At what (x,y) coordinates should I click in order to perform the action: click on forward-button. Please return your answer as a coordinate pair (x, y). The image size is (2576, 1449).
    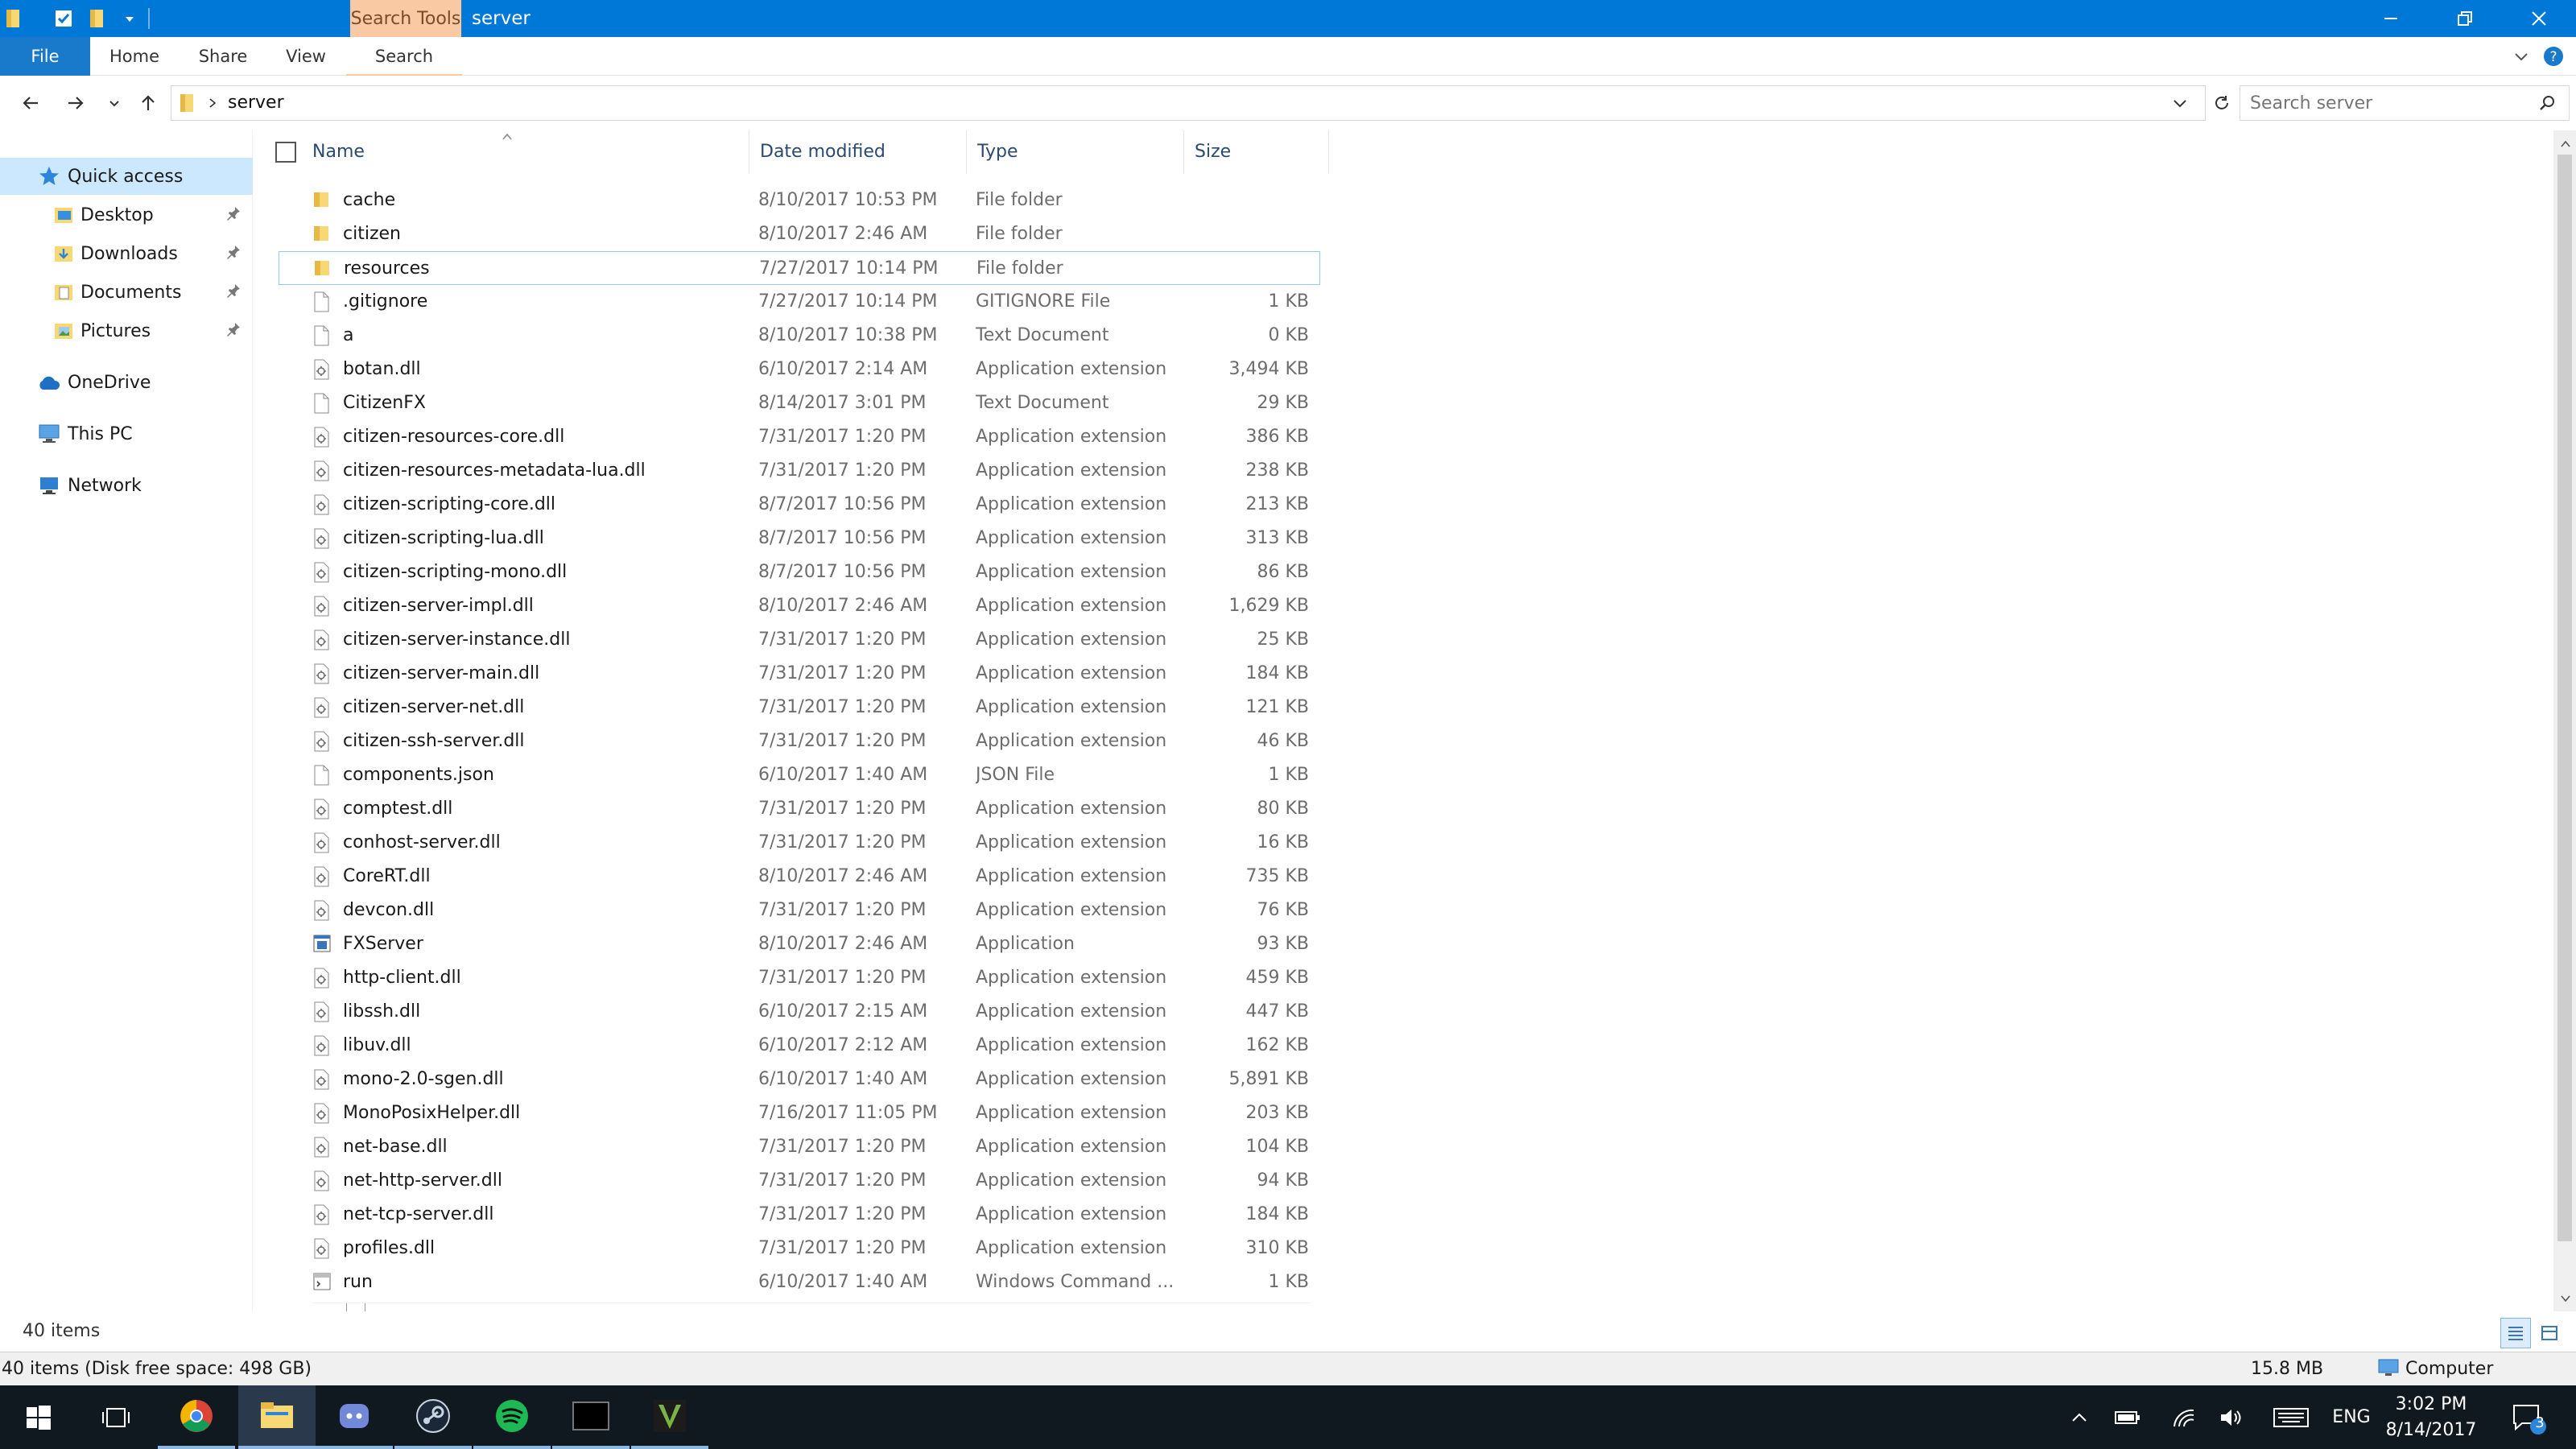
    Looking at the image, I should click on (75, 103).